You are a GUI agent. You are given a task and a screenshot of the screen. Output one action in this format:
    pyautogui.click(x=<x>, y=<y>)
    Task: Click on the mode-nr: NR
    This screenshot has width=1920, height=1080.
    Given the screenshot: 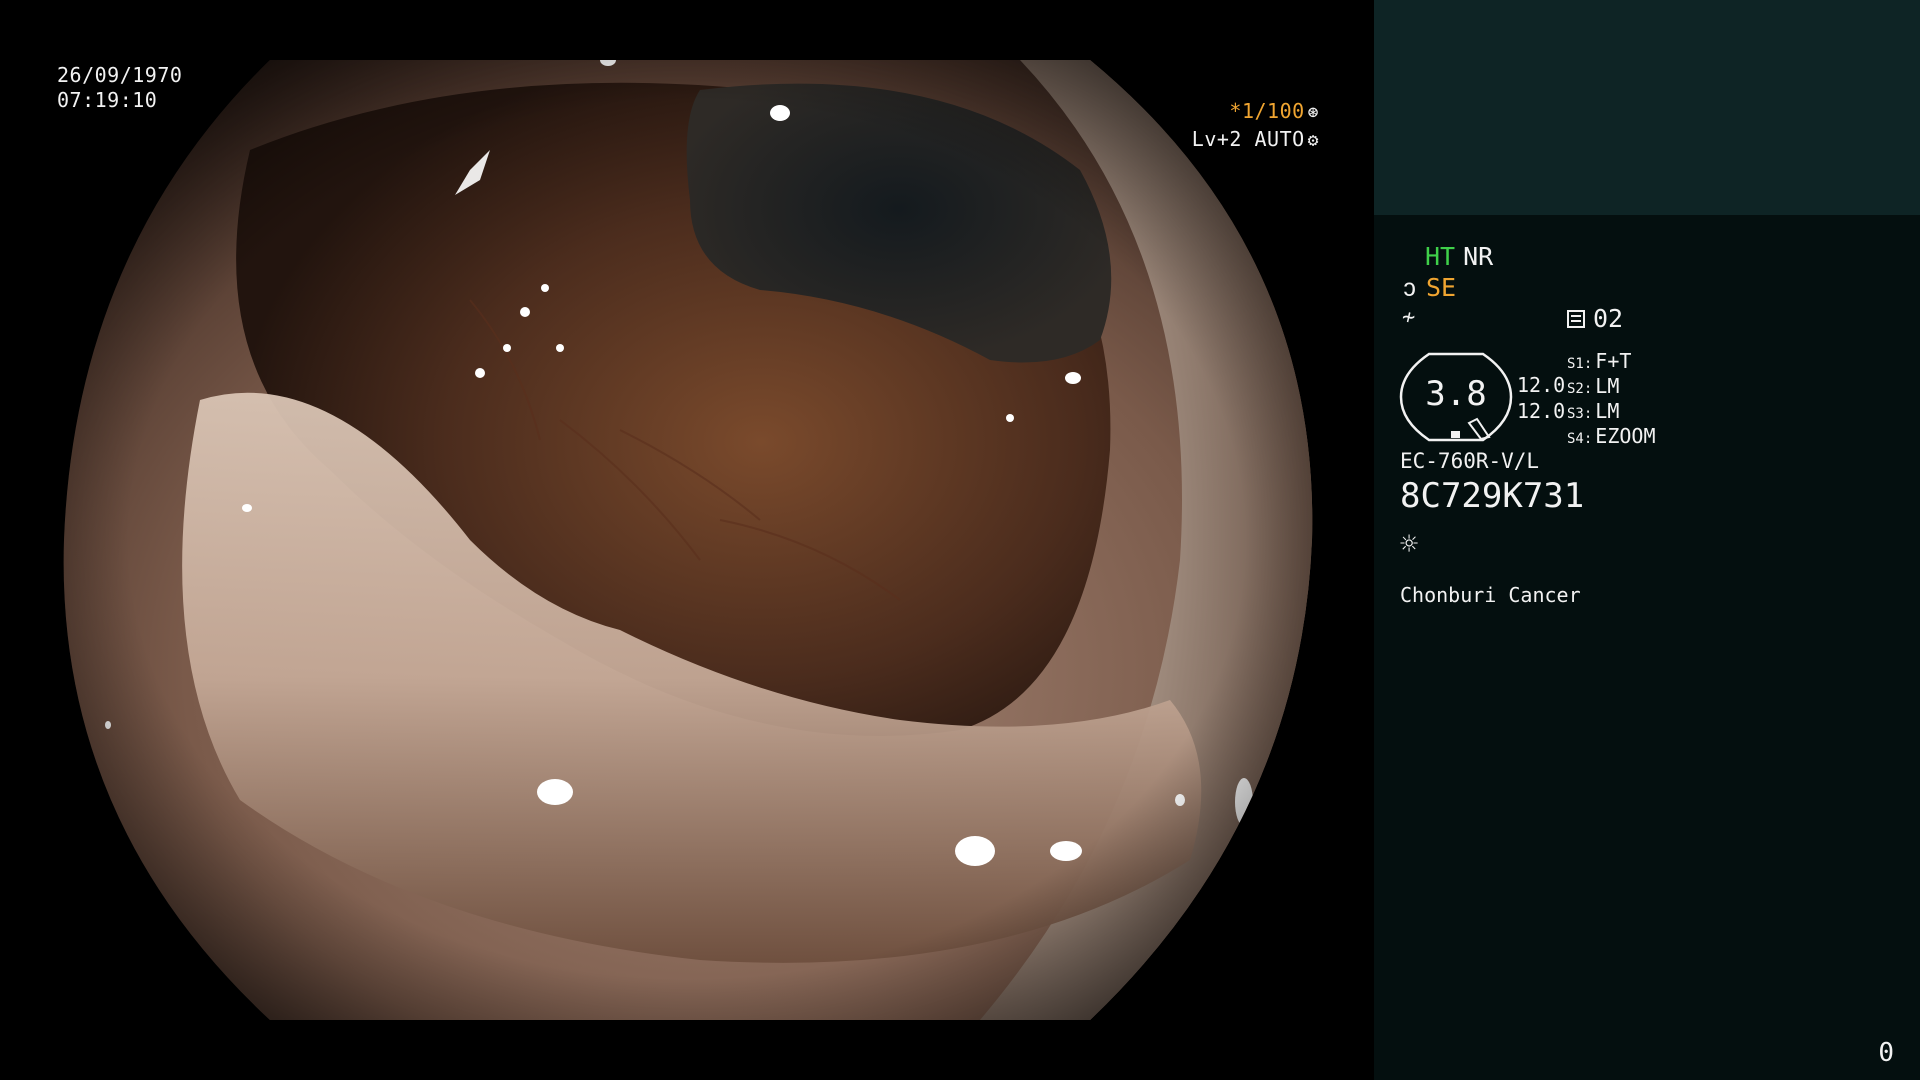 What is the action you would take?
    pyautogui.click(x=1478, y=256)
    